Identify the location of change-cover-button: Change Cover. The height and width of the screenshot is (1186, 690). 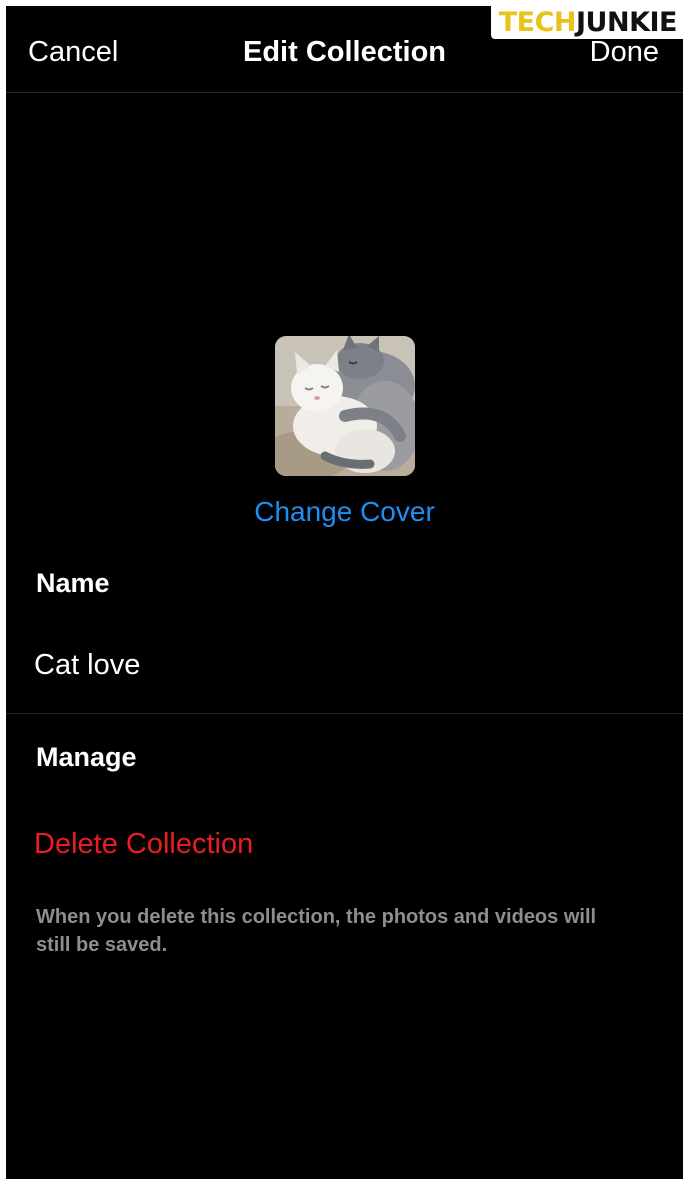
(344, 512).